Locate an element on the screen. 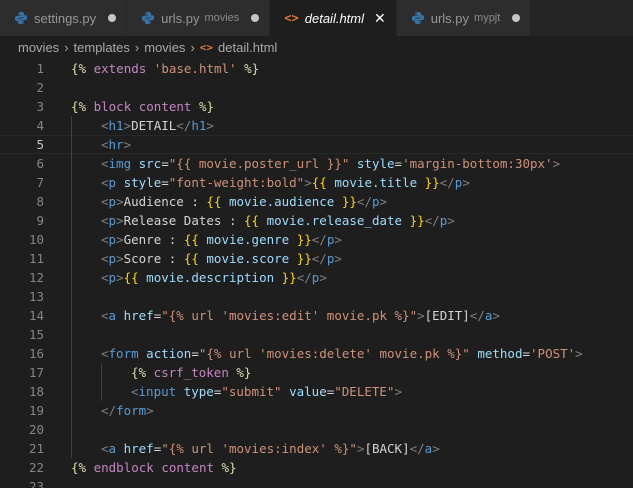  code-token: [BACK] is located at coordinates (387, 448).